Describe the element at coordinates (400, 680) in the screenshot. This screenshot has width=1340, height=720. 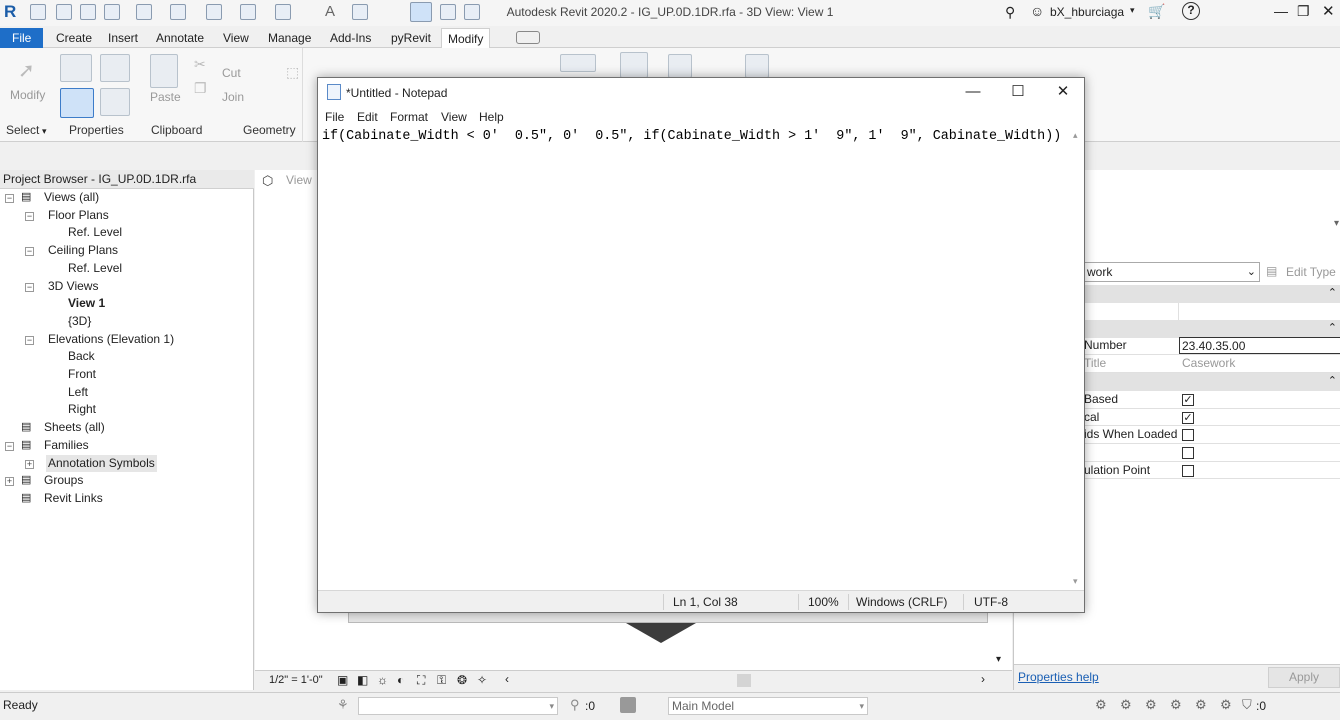
I see `shadows-icon: ◐` at that location.